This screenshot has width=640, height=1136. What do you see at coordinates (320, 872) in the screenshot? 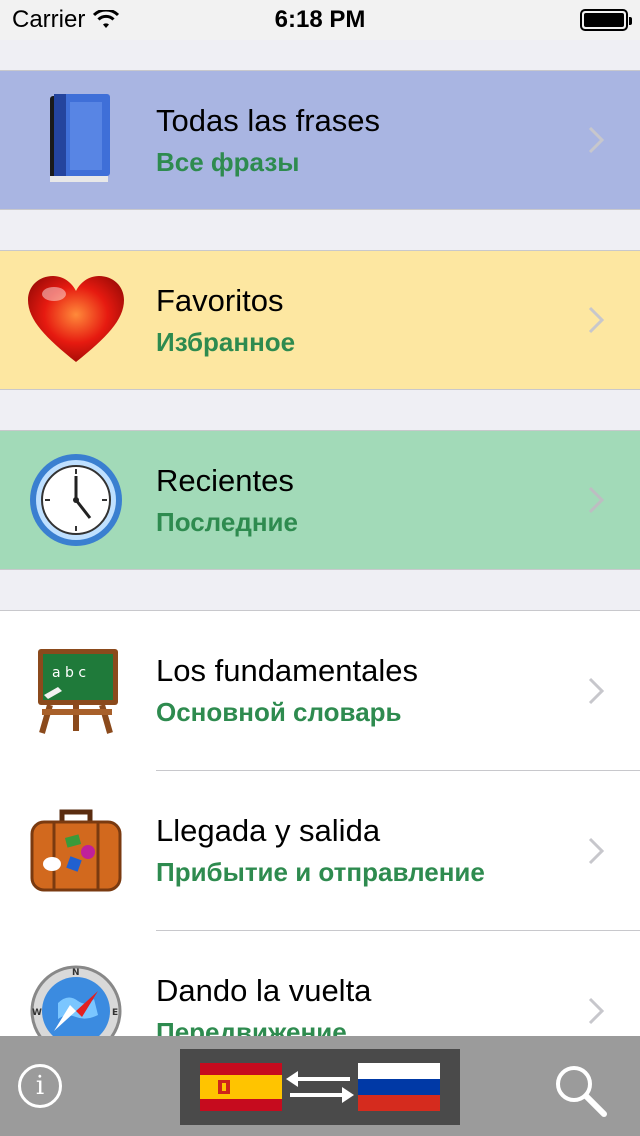
I see `menu-item-subtitle: Прибытие и отправление` at bounding box center [320, 872].